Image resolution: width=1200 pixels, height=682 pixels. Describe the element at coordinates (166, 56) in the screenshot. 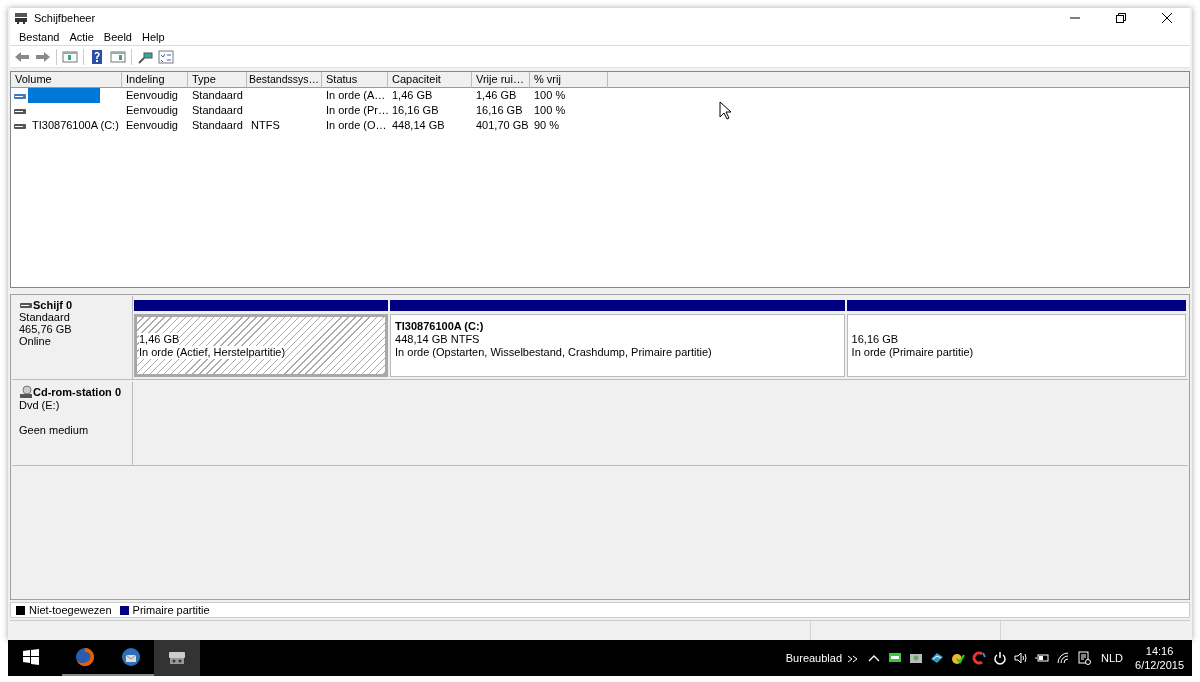

I see `checklist-icon` at that location.